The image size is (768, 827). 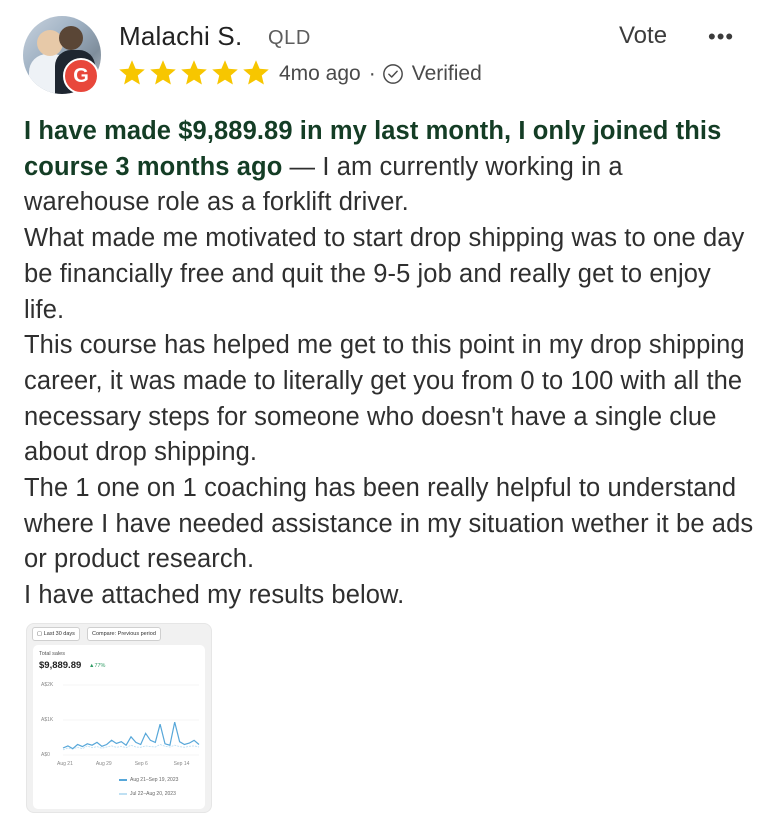 What do you see at coordinates (47, 685) in the screenshot?
I see `y-tick-label: A$2K` at bounding box center [47, 685].